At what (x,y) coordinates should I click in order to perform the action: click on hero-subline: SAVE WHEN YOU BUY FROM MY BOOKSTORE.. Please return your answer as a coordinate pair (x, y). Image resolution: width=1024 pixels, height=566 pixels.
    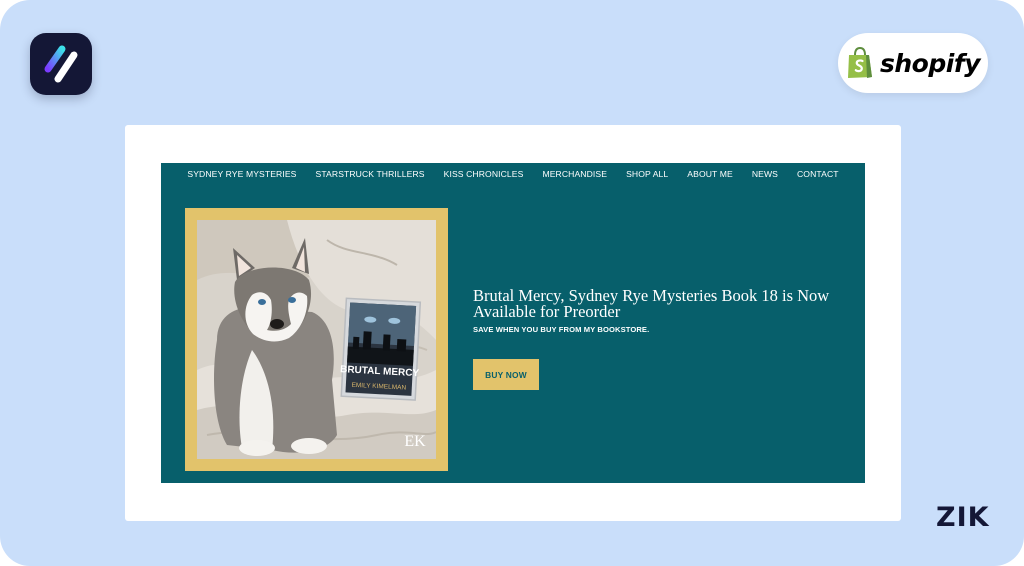
    Looking at the image, I should click on (561, 329).